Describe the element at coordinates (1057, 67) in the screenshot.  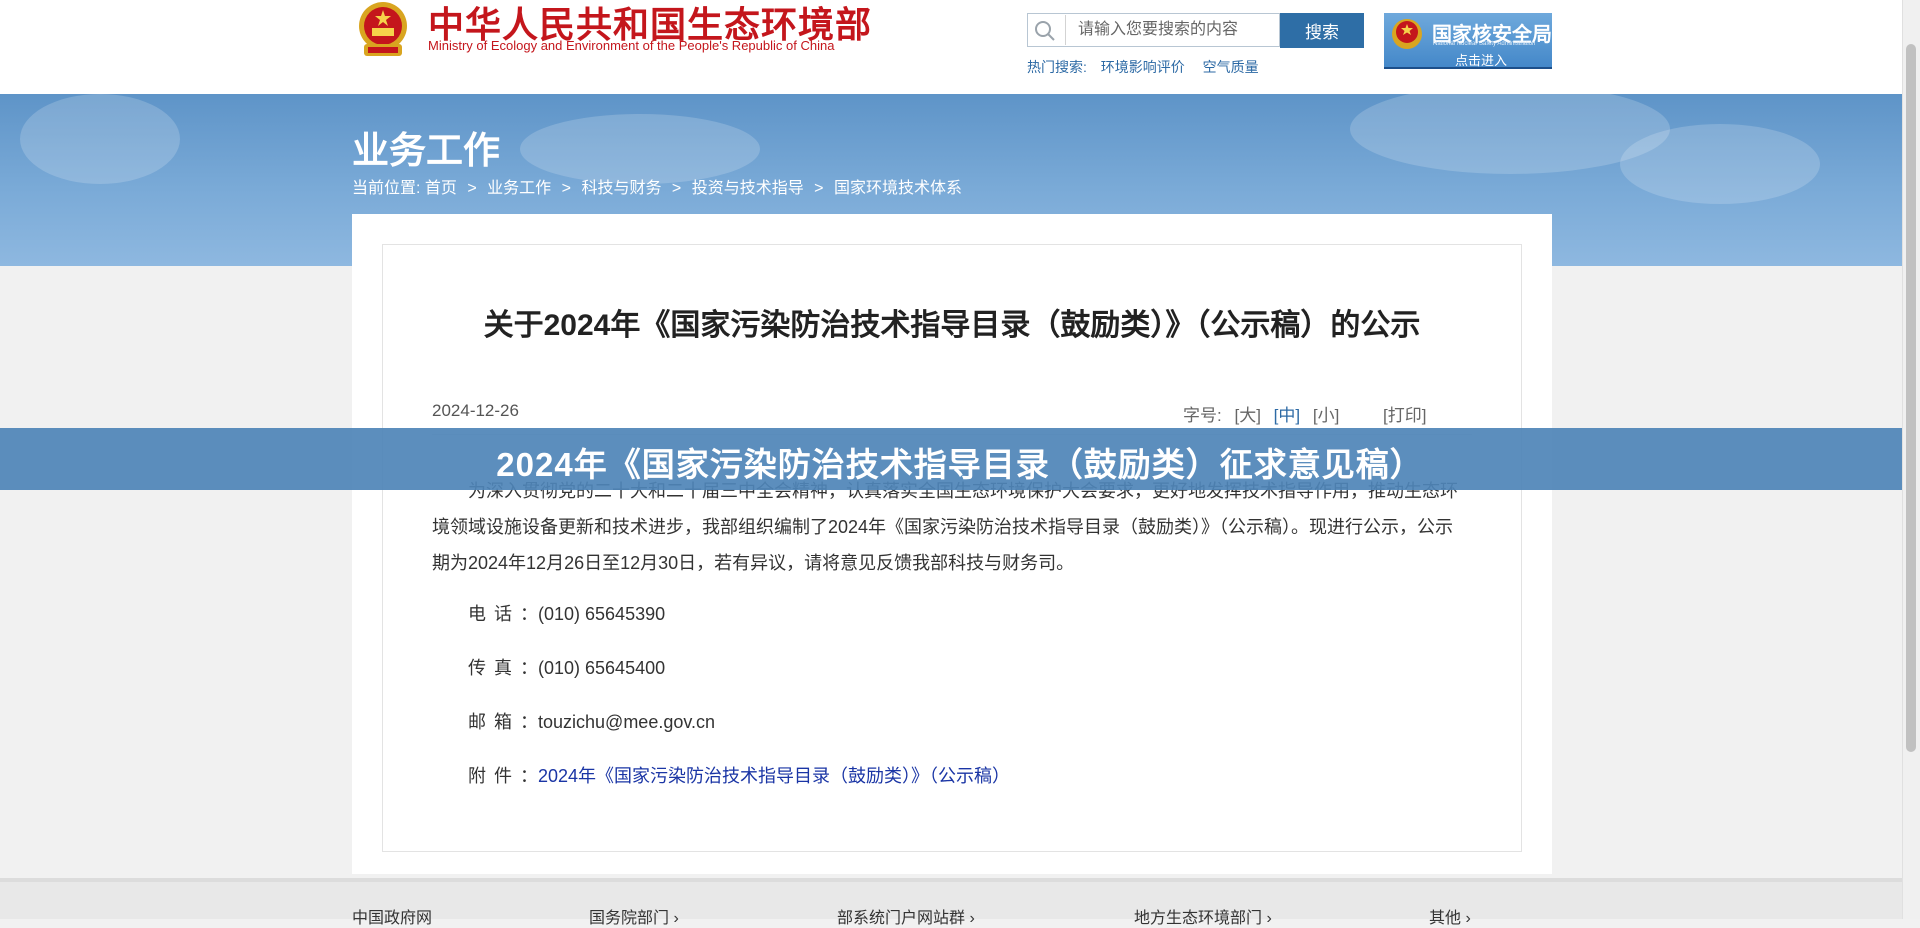
I see `hot-search-label: 热门搜索:` at that location.